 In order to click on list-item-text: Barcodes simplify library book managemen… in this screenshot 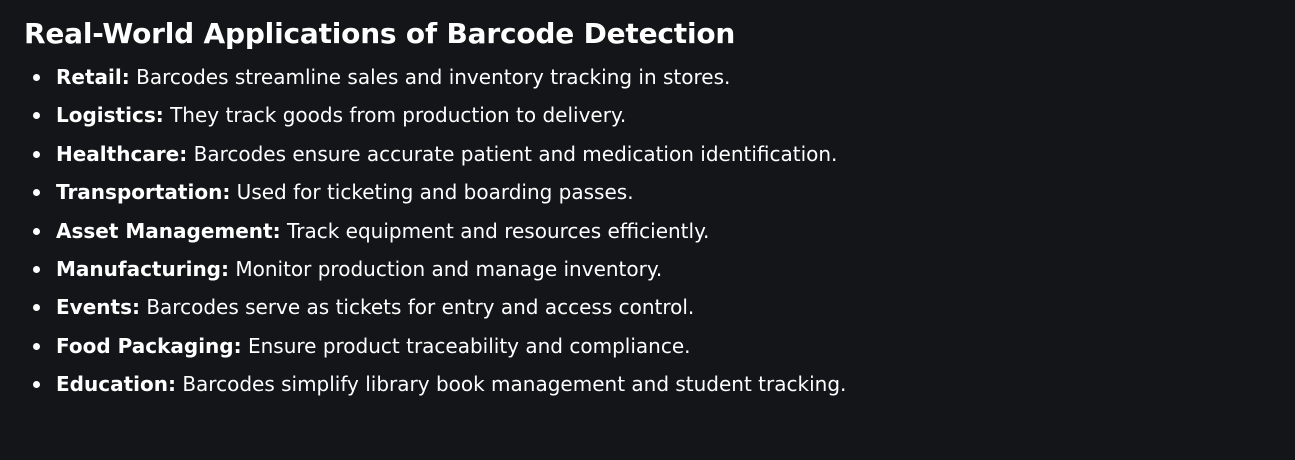, I will do `click(511, 384)`.